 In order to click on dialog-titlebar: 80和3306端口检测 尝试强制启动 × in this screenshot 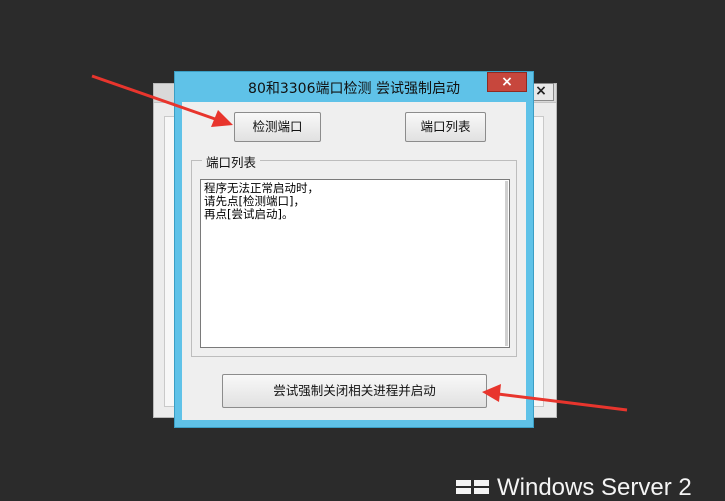, I will do `click(354, 87)`.